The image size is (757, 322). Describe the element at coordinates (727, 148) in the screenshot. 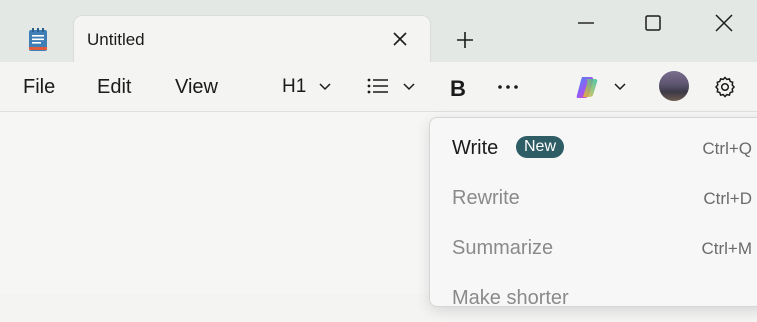

I see `write-shortcut: Ctrl+Q` at that location.